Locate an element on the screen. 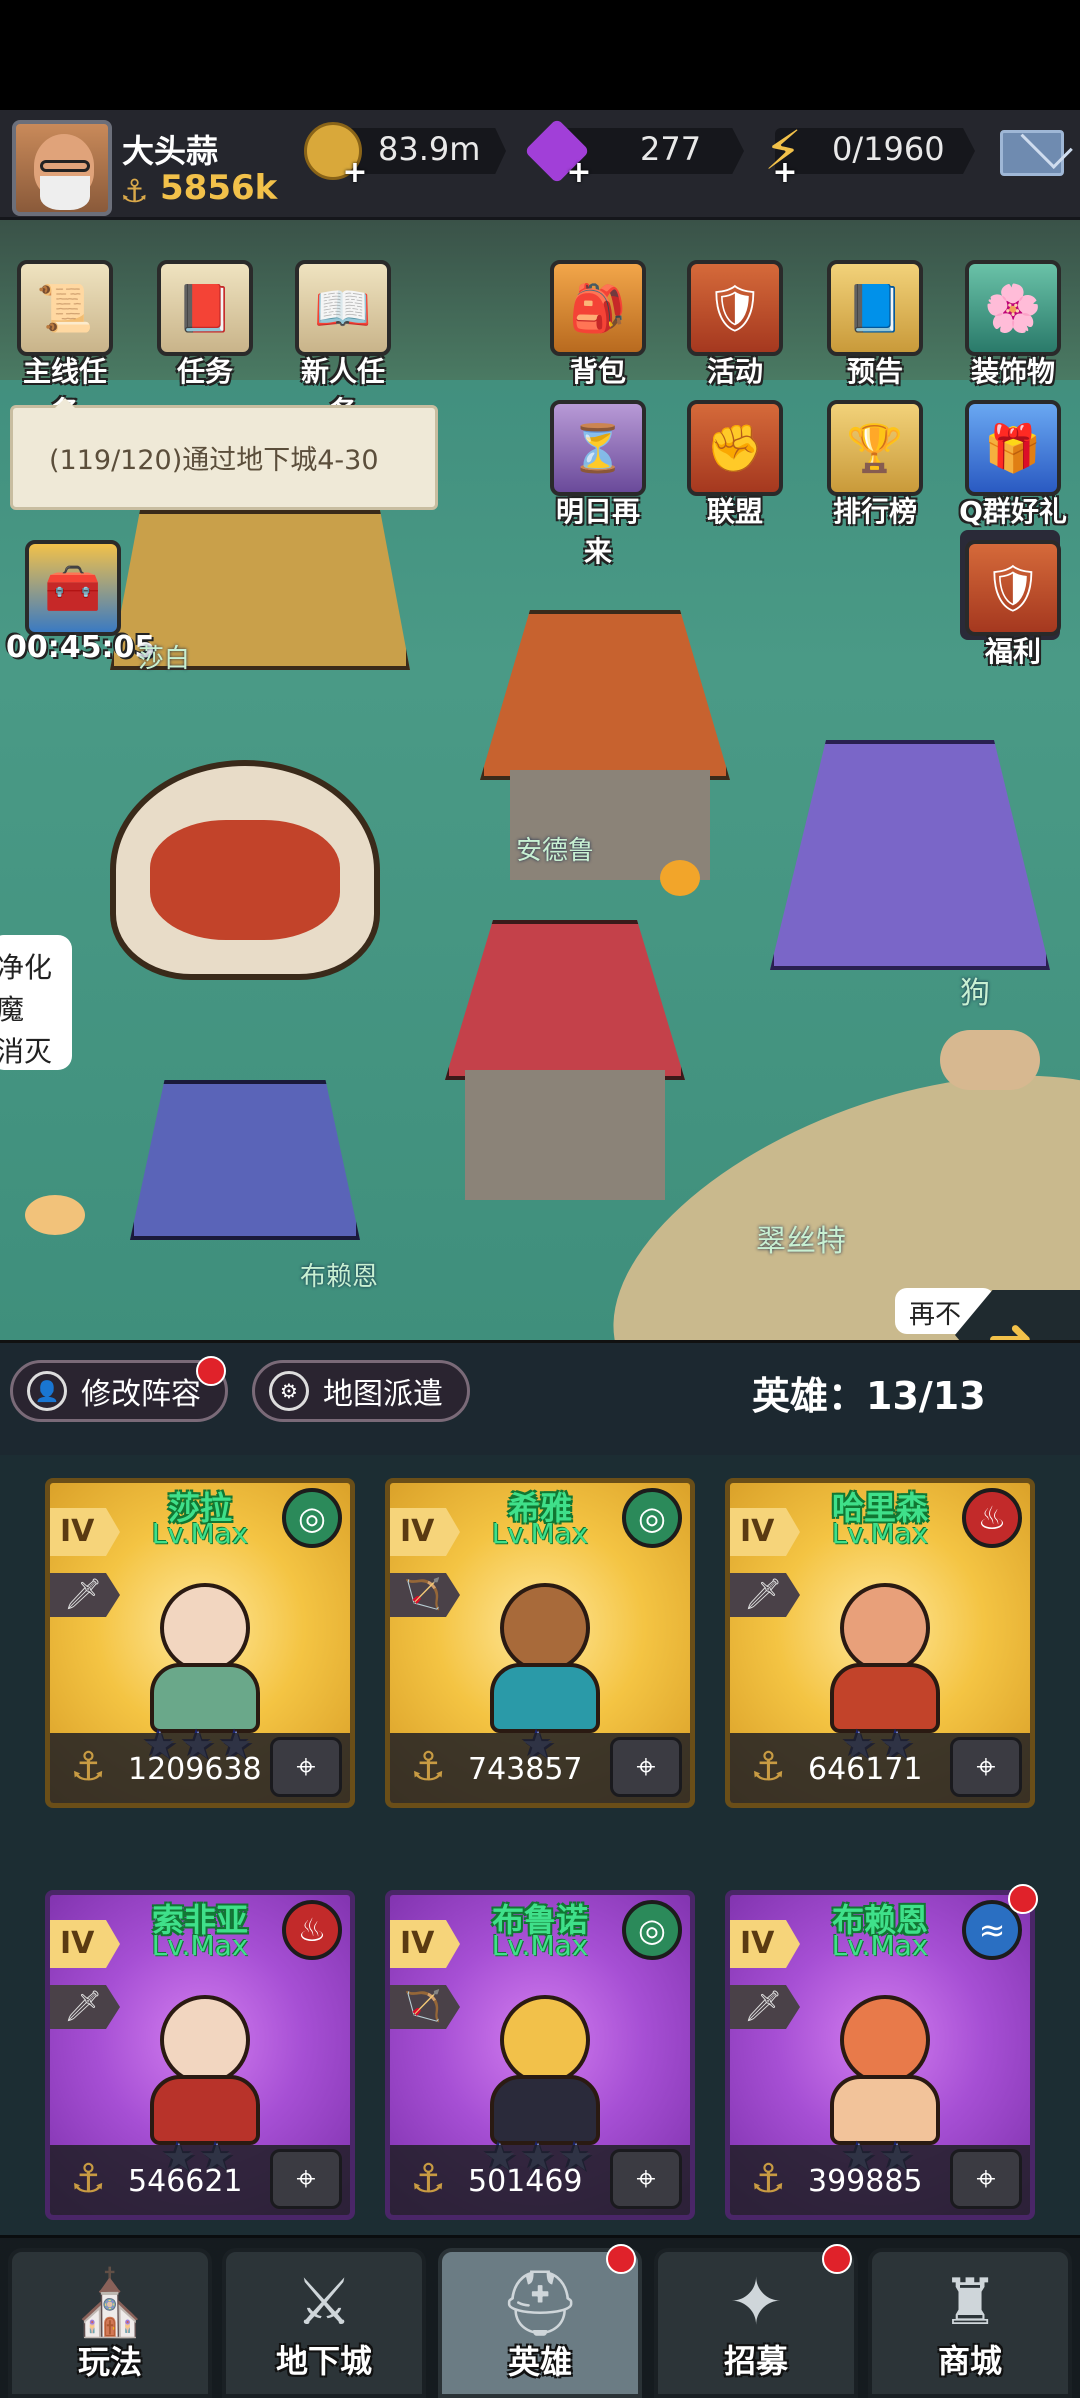 Image resolution: width=1080 pixels, height=2398 pixels. hero-power: 743857 is located at coordinates (525, 1769).